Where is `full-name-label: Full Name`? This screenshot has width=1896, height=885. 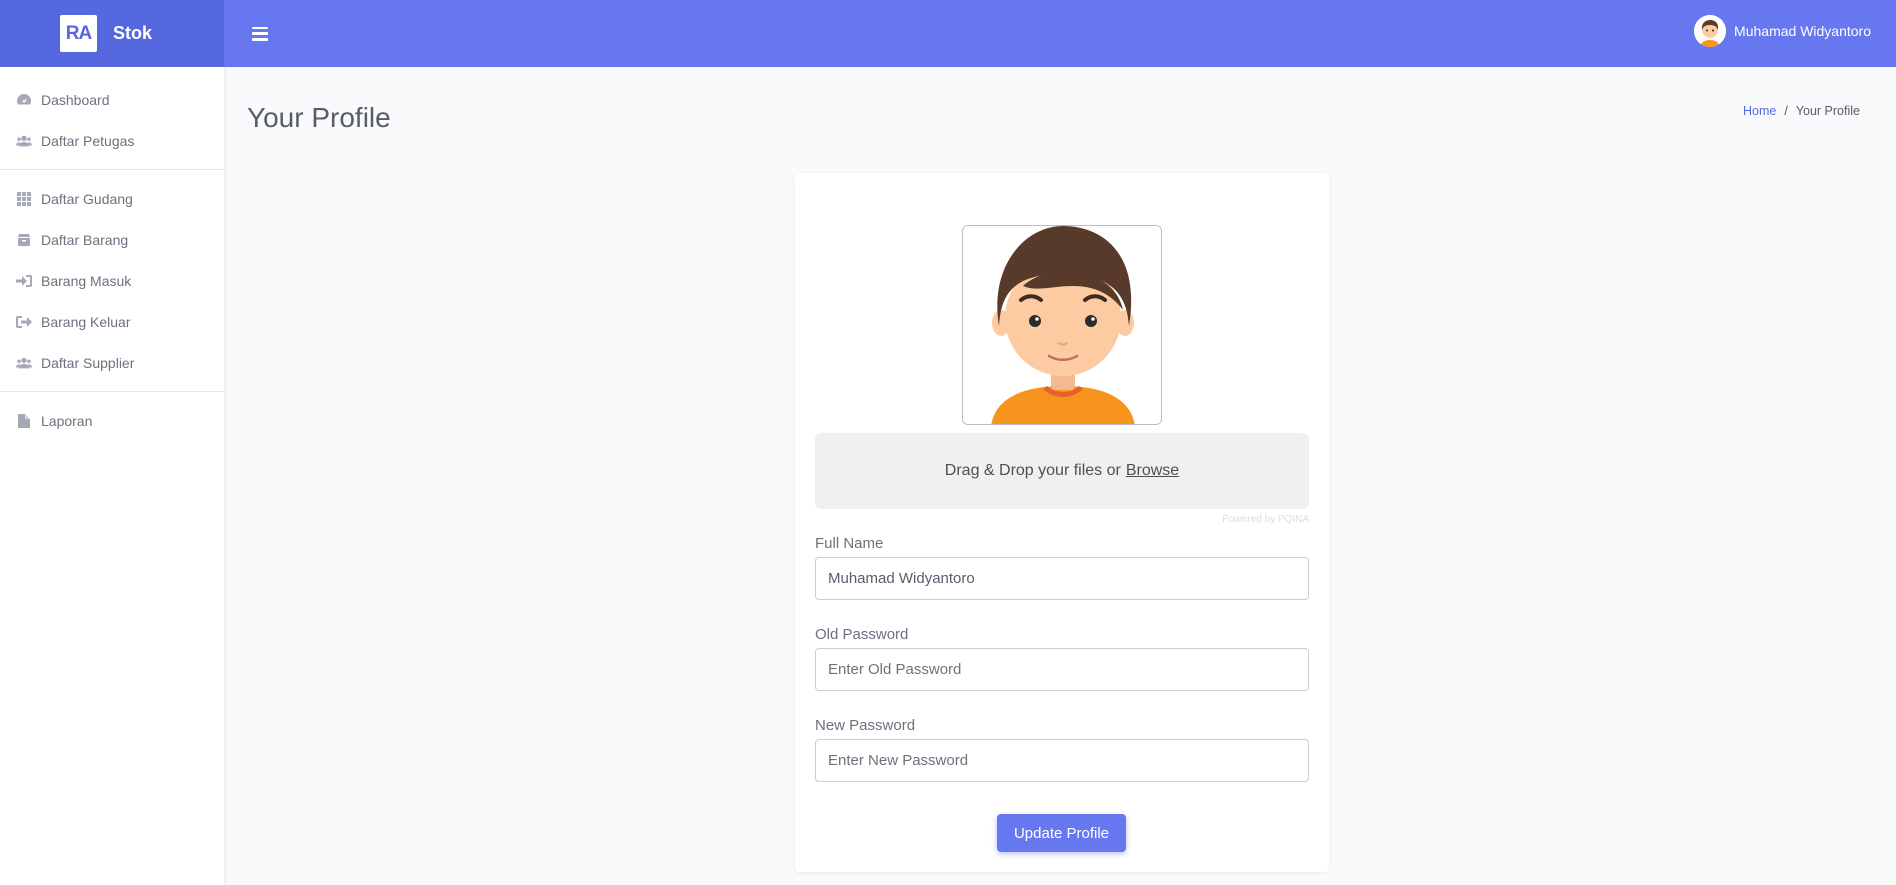 full-name-label: Full Name is located at coordinates (849, 543).